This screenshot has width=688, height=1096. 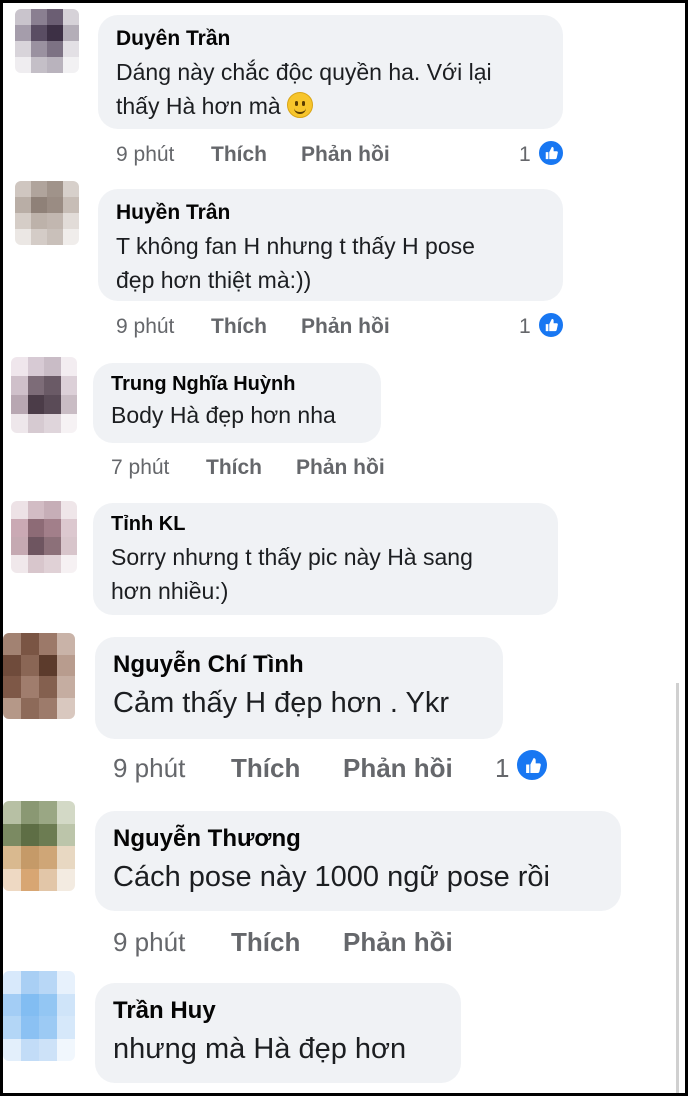 What do you see at coordinates (677, 888) in the screenshot?
I see `scrollbar` at bounding box center [677, 888].